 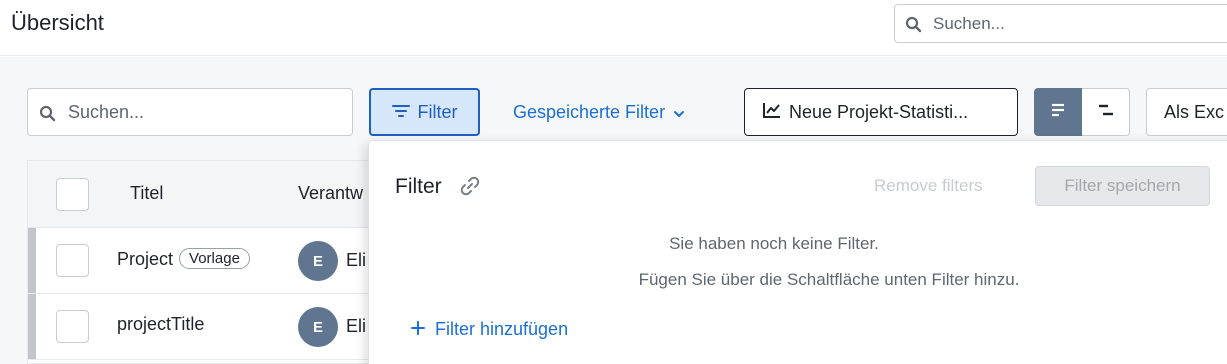 I want to click on global-search-input, so click(x=1073, y=23).